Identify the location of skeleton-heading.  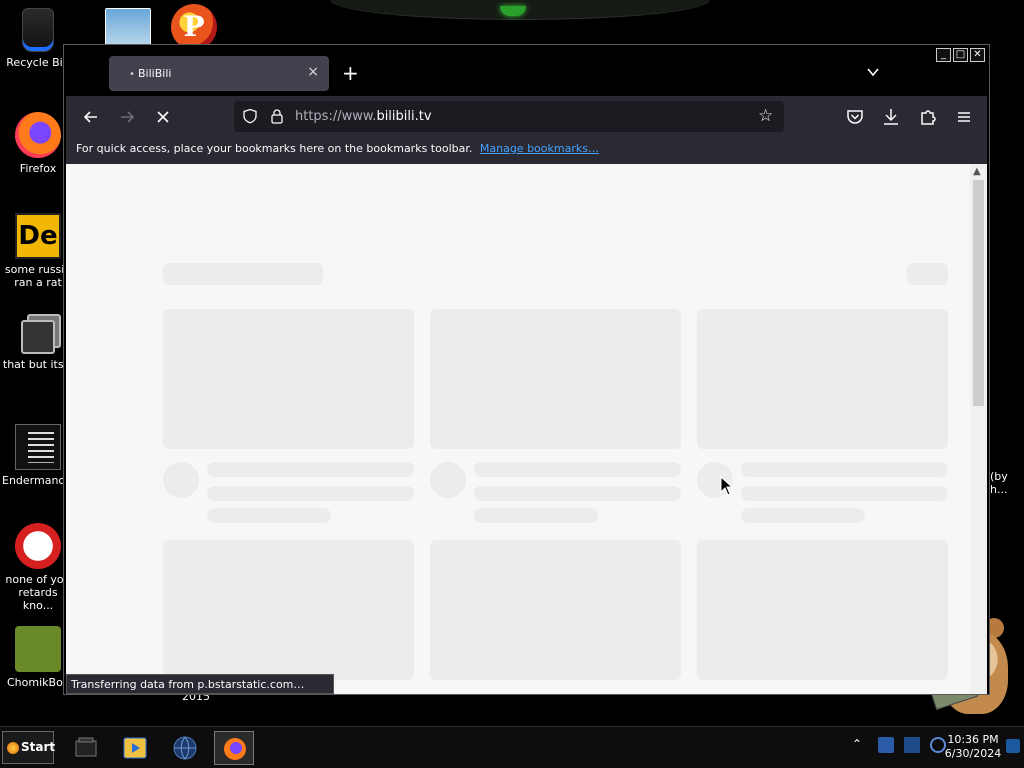
(243, 274).